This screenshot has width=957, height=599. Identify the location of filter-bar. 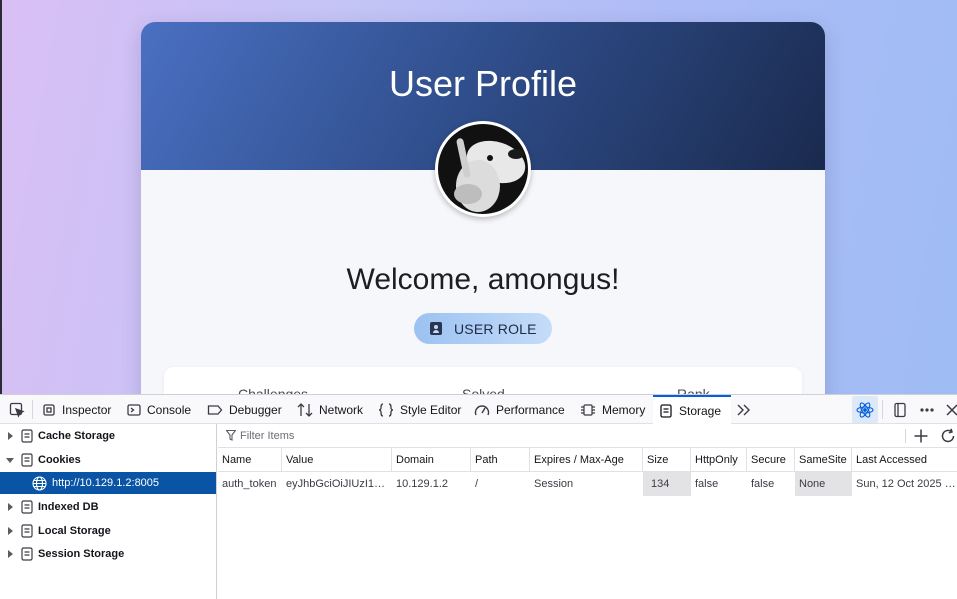
(587, 436).